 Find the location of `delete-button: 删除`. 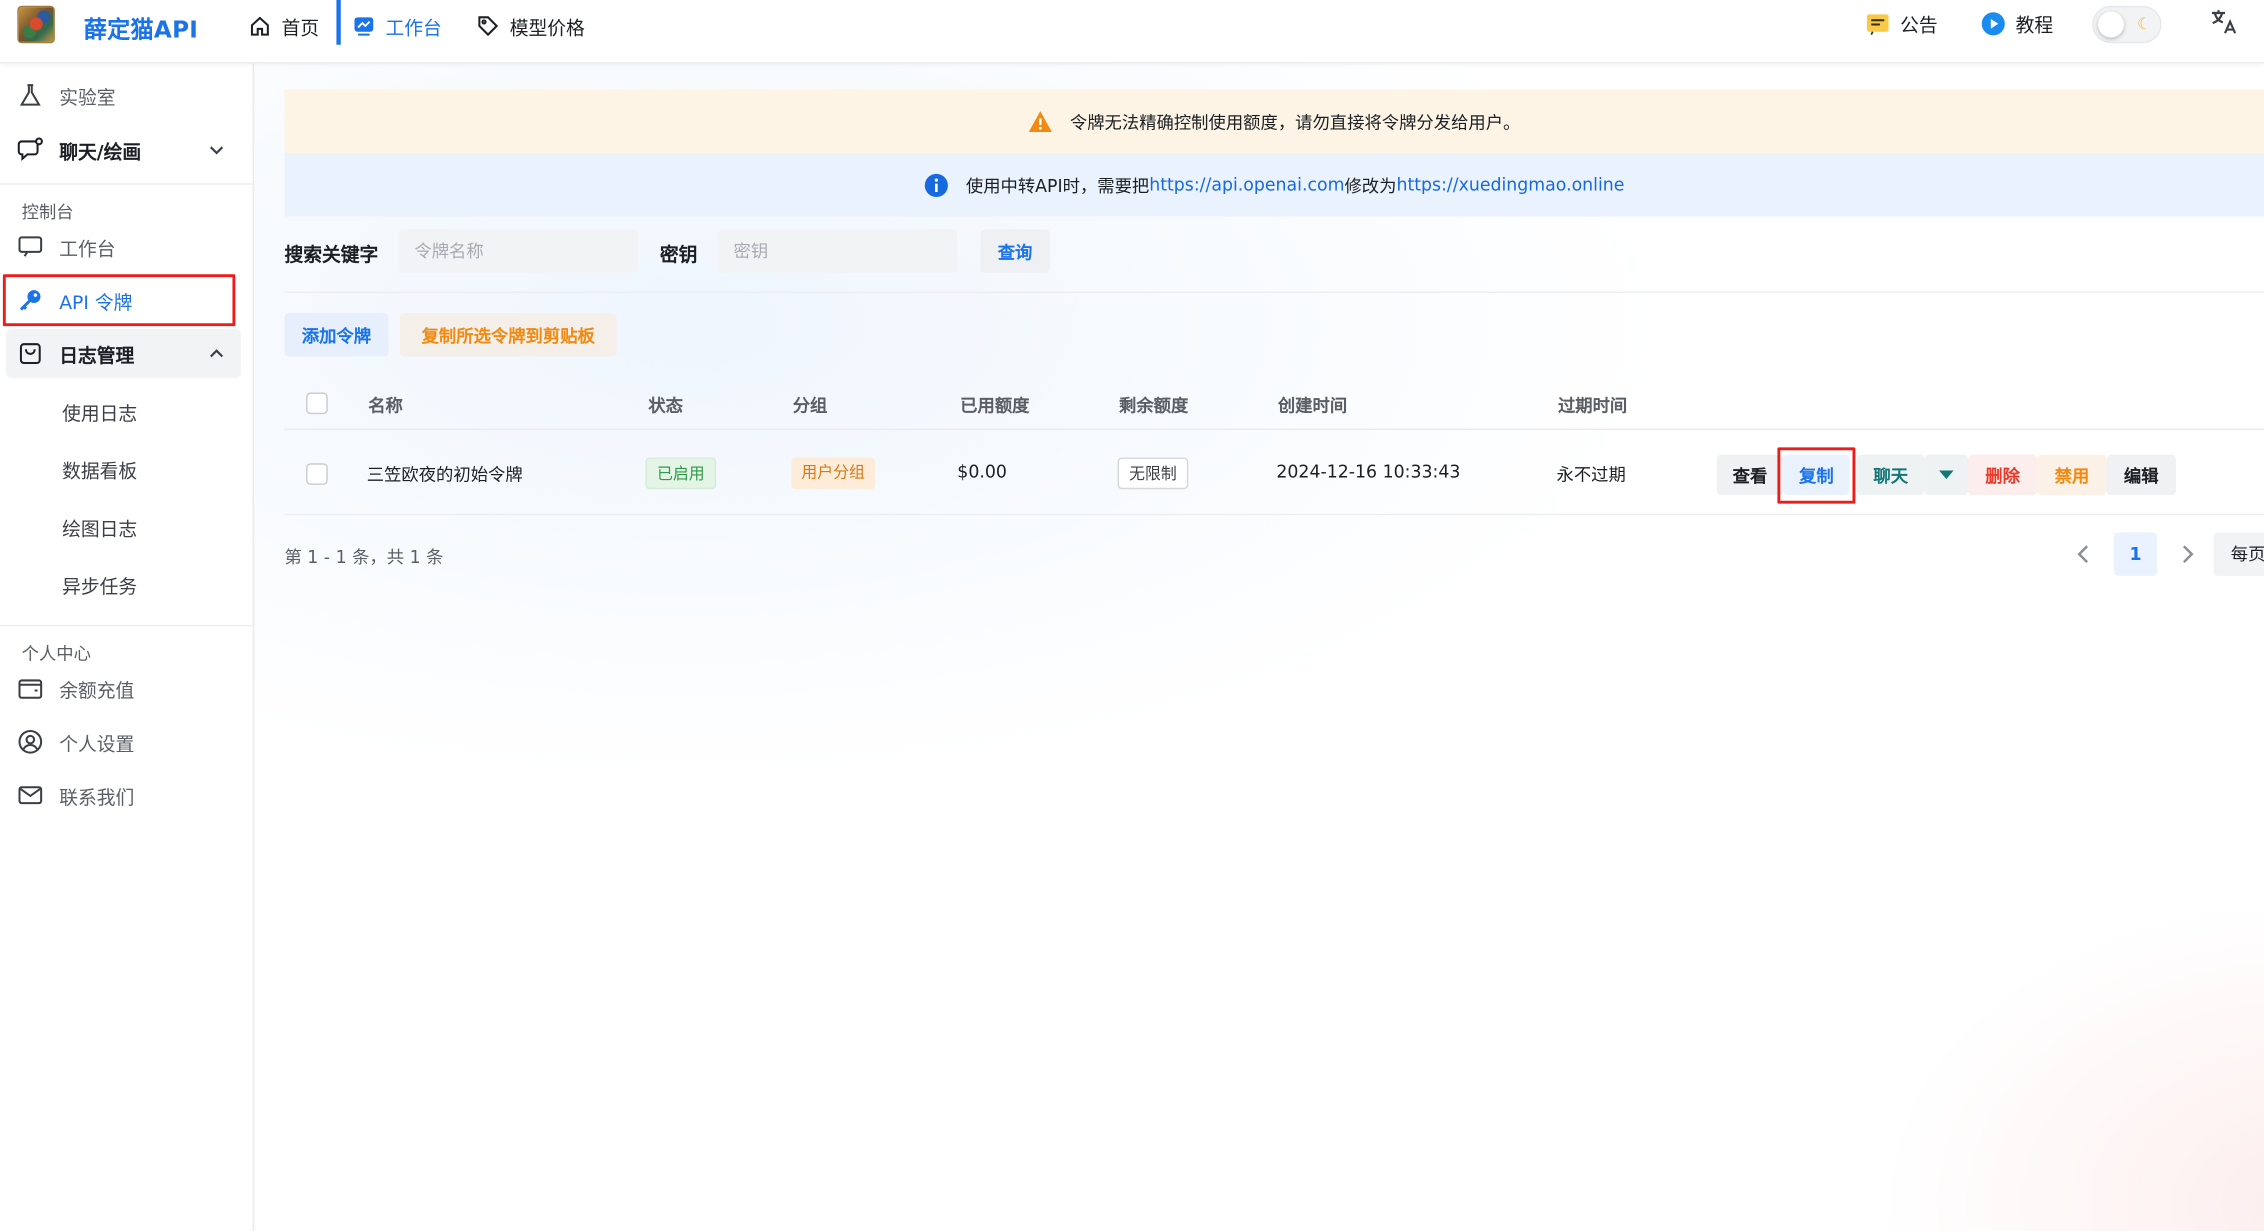

delete-button: 删除 is located at coordinates (2003, 474).